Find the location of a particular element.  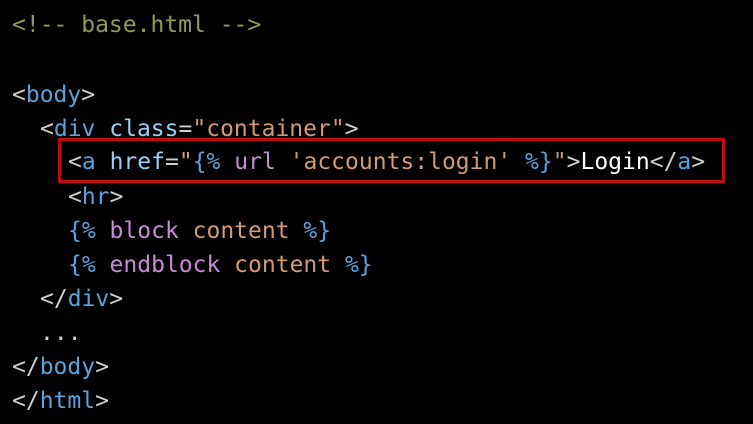

code-line-4: <div class="container"> is located at coordinates (199, 129).